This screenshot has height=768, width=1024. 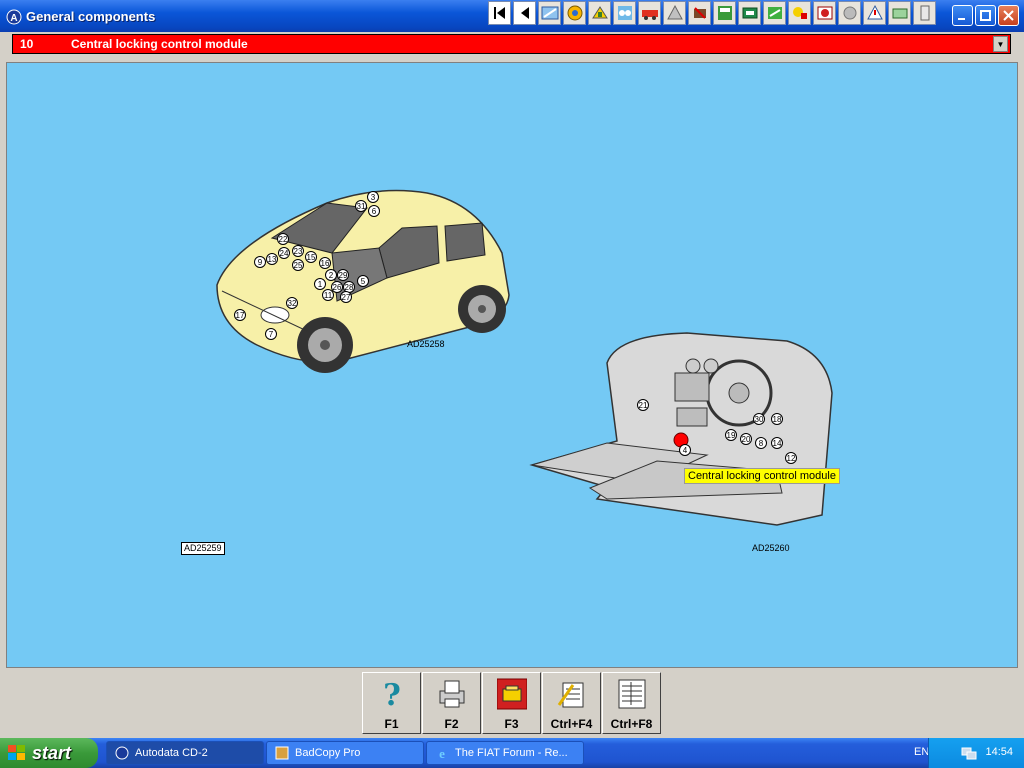 What do you see at coordinates (298, 251) in the screenshot?
I see `car-callout-23: 23` at bounding box center [298, 251].